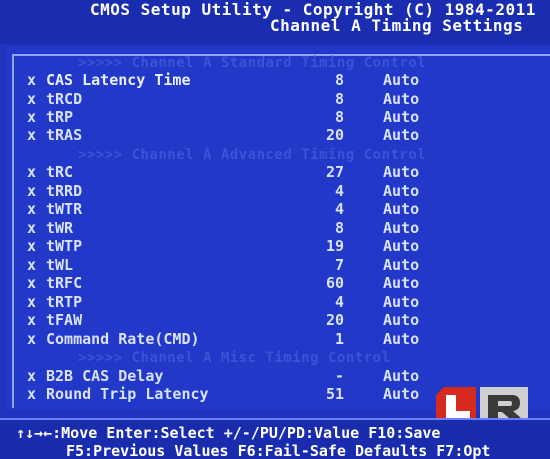  What do you see at coordinates (64, 246) in the screenshot?
I see `setting-label: tWTP` at bounding box center [64, 246].